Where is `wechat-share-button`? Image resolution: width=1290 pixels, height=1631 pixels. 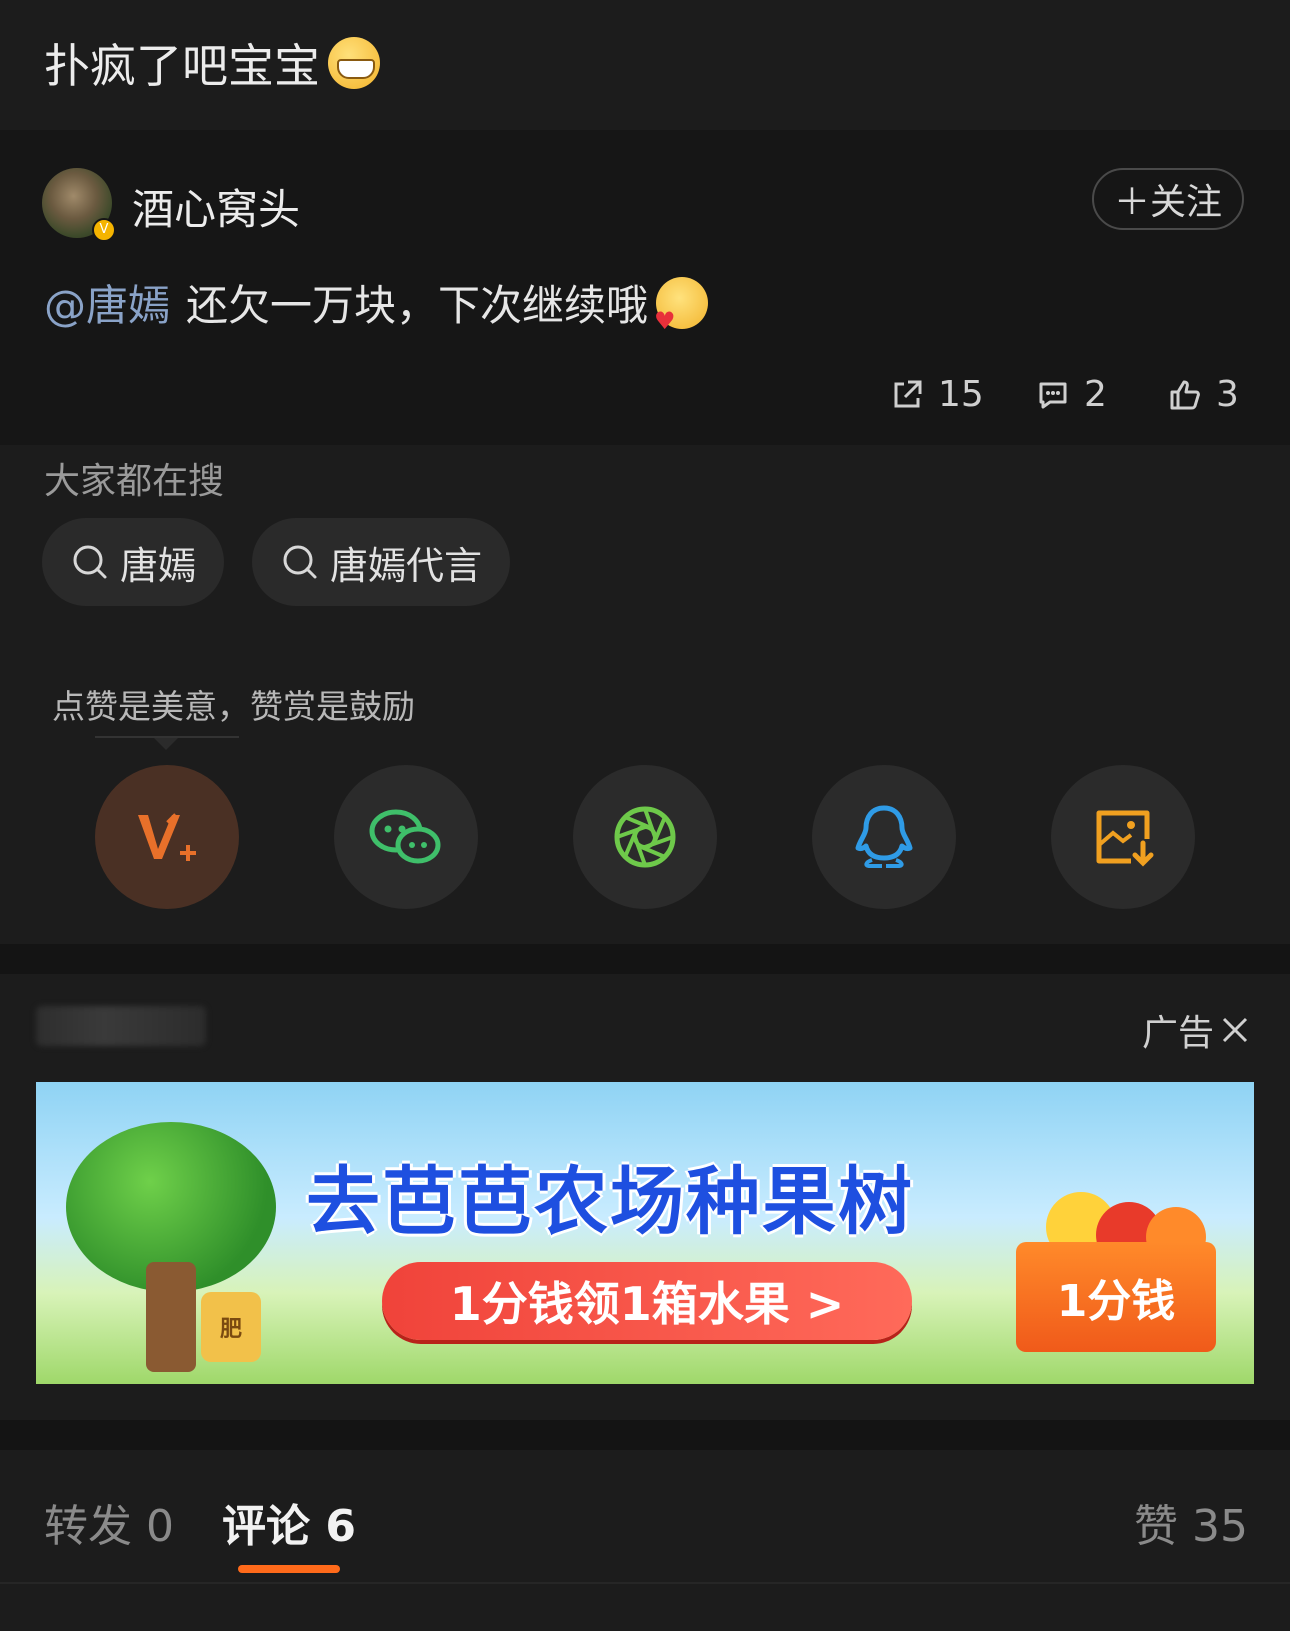
wechat-share-button is located at coordinates (406, 837).